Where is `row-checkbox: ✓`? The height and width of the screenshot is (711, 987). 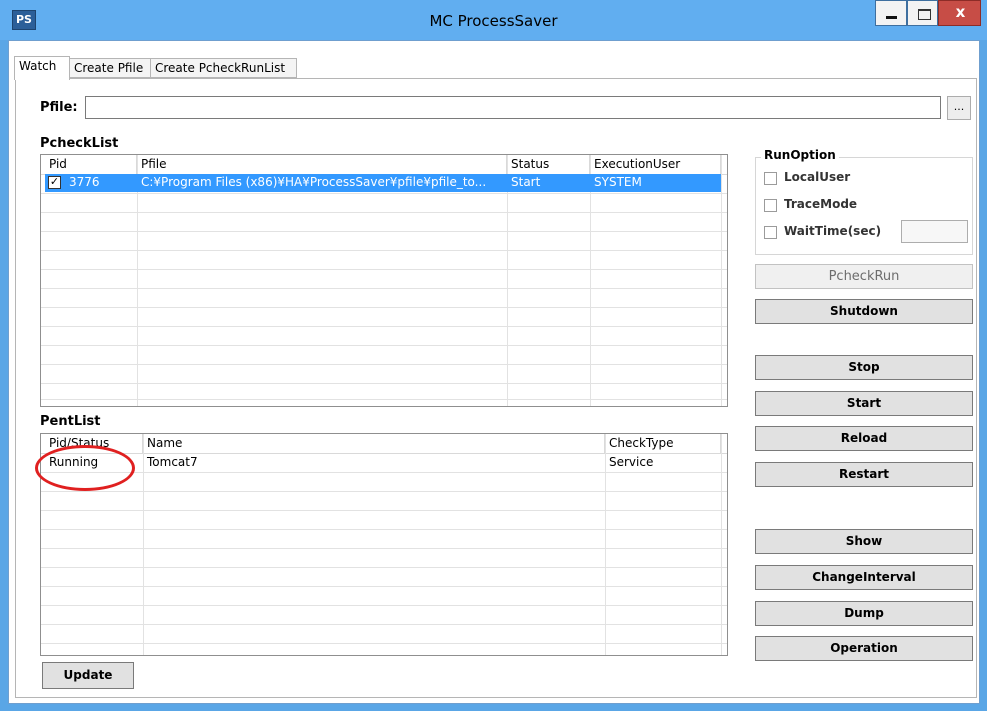
row-checkbox: ✓ is located at coordinates (54, 182).